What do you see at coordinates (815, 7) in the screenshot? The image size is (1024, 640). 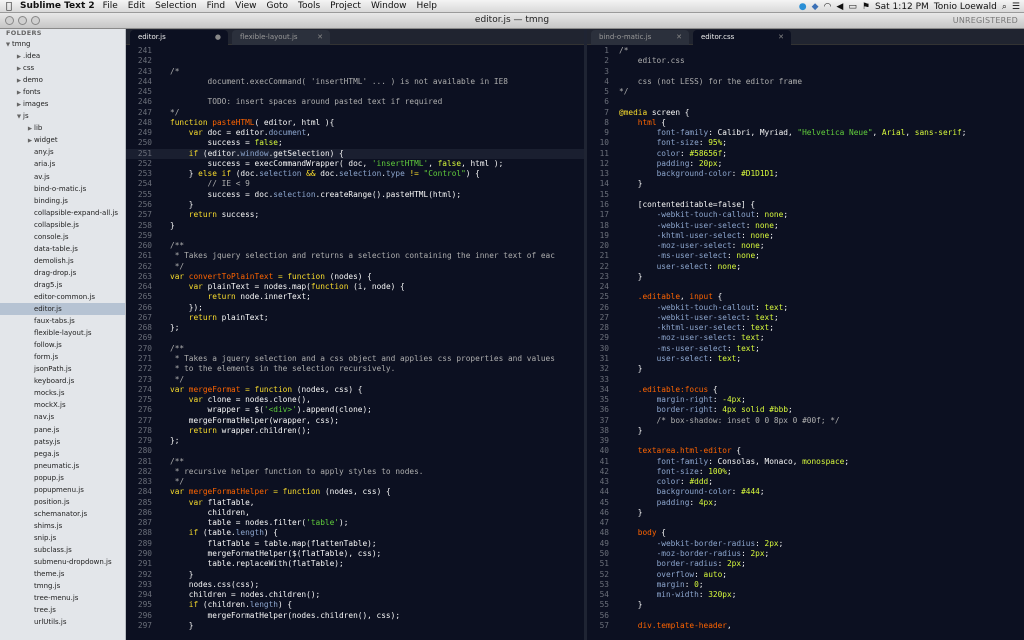 I see `dropbox-icon: ◆` at bounding box center [815, 7].